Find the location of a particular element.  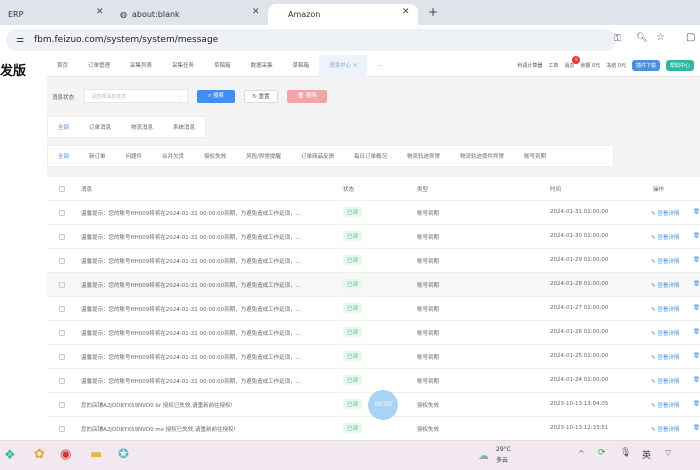

chevron-down-icon: ⌄ is located at coordinates (178, 96).